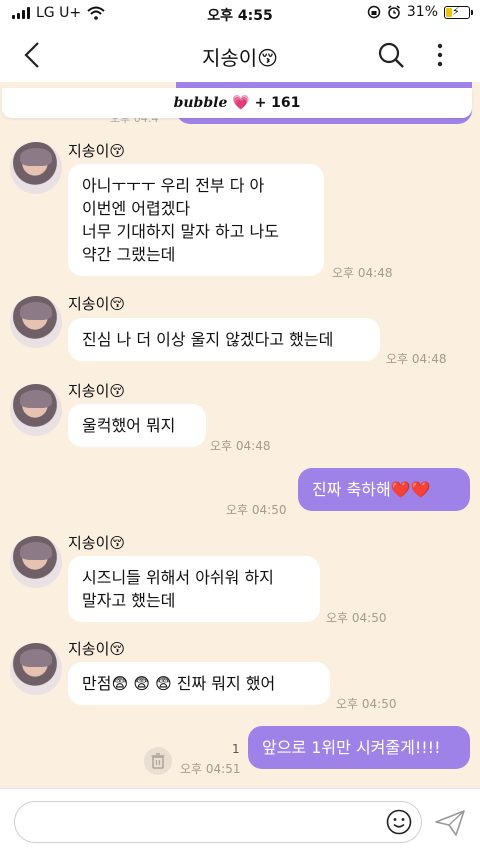 The height and width of the screenshot is (854, 480). I want to click on message-input, so click(218, 822).